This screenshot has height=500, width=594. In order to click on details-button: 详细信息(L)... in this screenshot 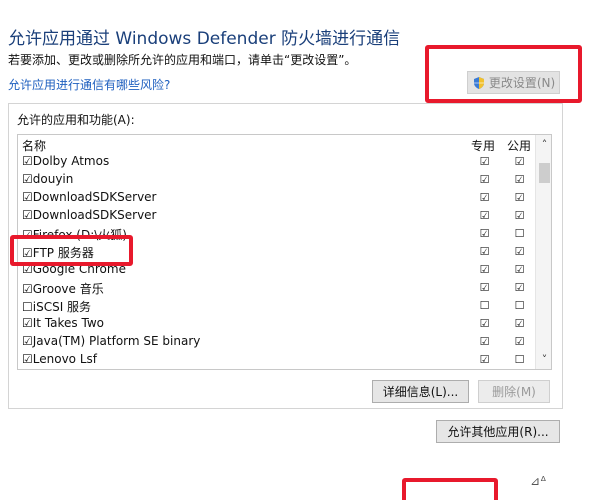, I will do `click(420, 391)`.